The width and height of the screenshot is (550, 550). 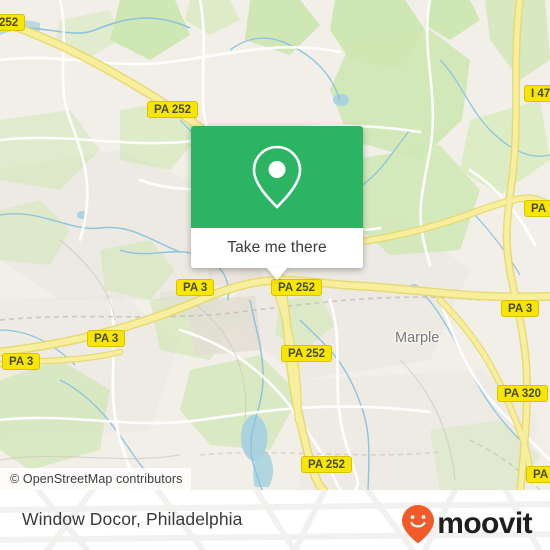 I want to click on shield-pa-3-left-lower: PA 3, so click(x=21, y=361).